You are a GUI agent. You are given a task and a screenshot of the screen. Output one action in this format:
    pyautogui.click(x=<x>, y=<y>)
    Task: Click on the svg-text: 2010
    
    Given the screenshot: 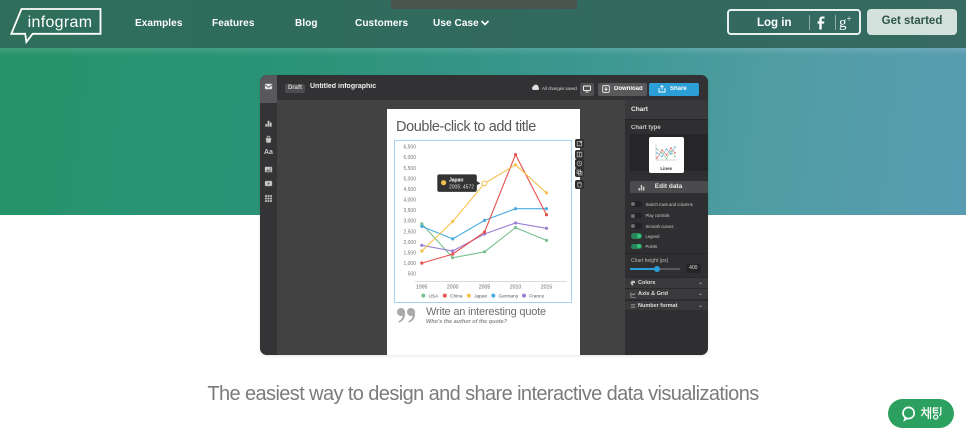 What is the action you would take?
    pyautogui.click(x=515, y=288)
    